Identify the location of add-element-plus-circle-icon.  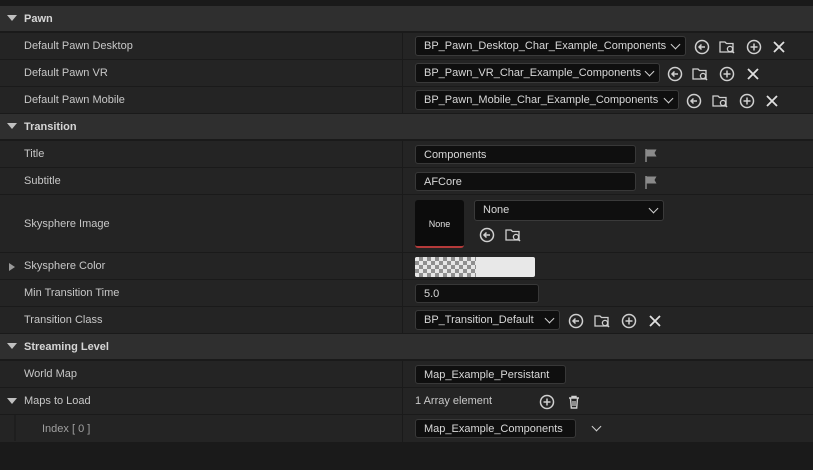
(547, 402).